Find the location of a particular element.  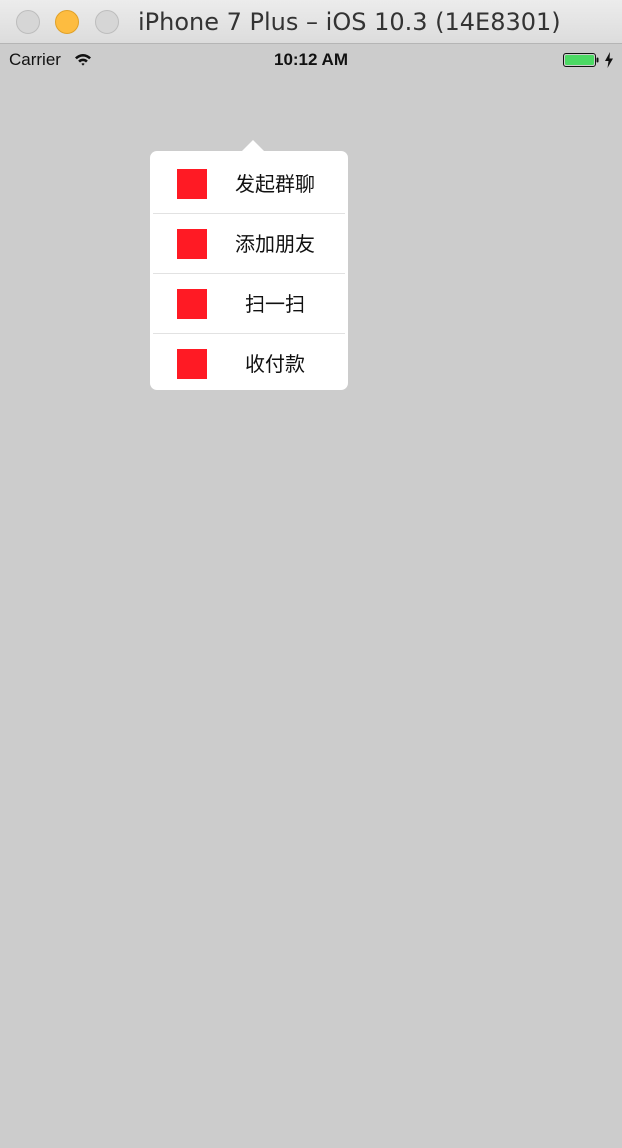

menu-item-label: 添加朋友 is located at coordinates (275, 244).